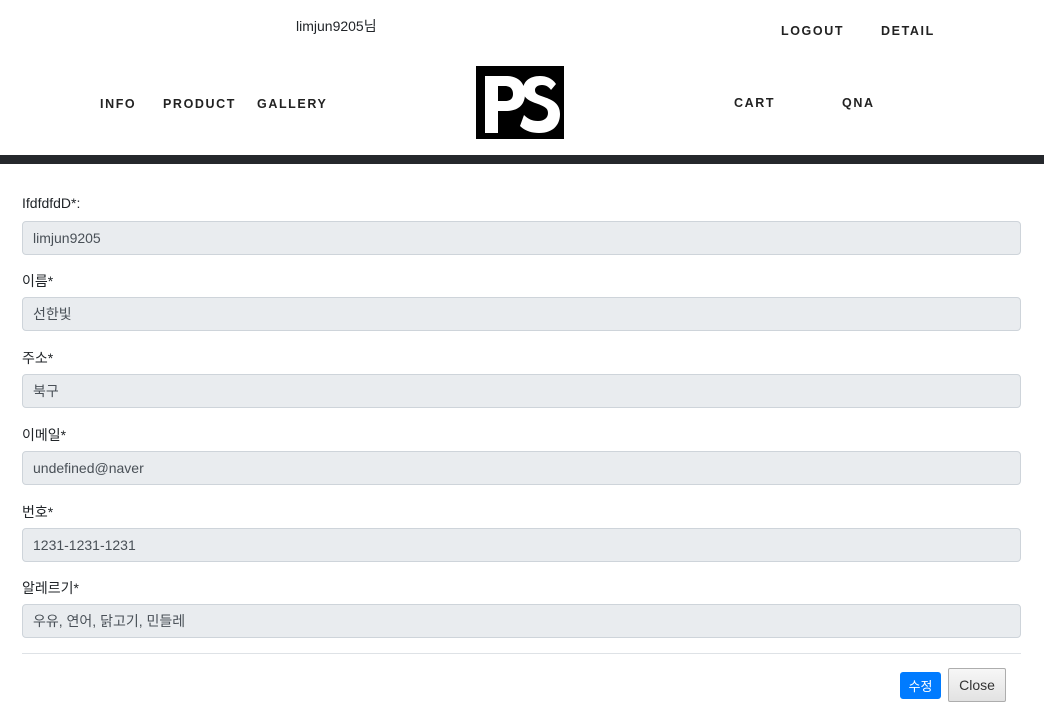  Describe the element at coordinates (199, 104) in the screenshot. I see `nav-product: PRODUCT` at that location.